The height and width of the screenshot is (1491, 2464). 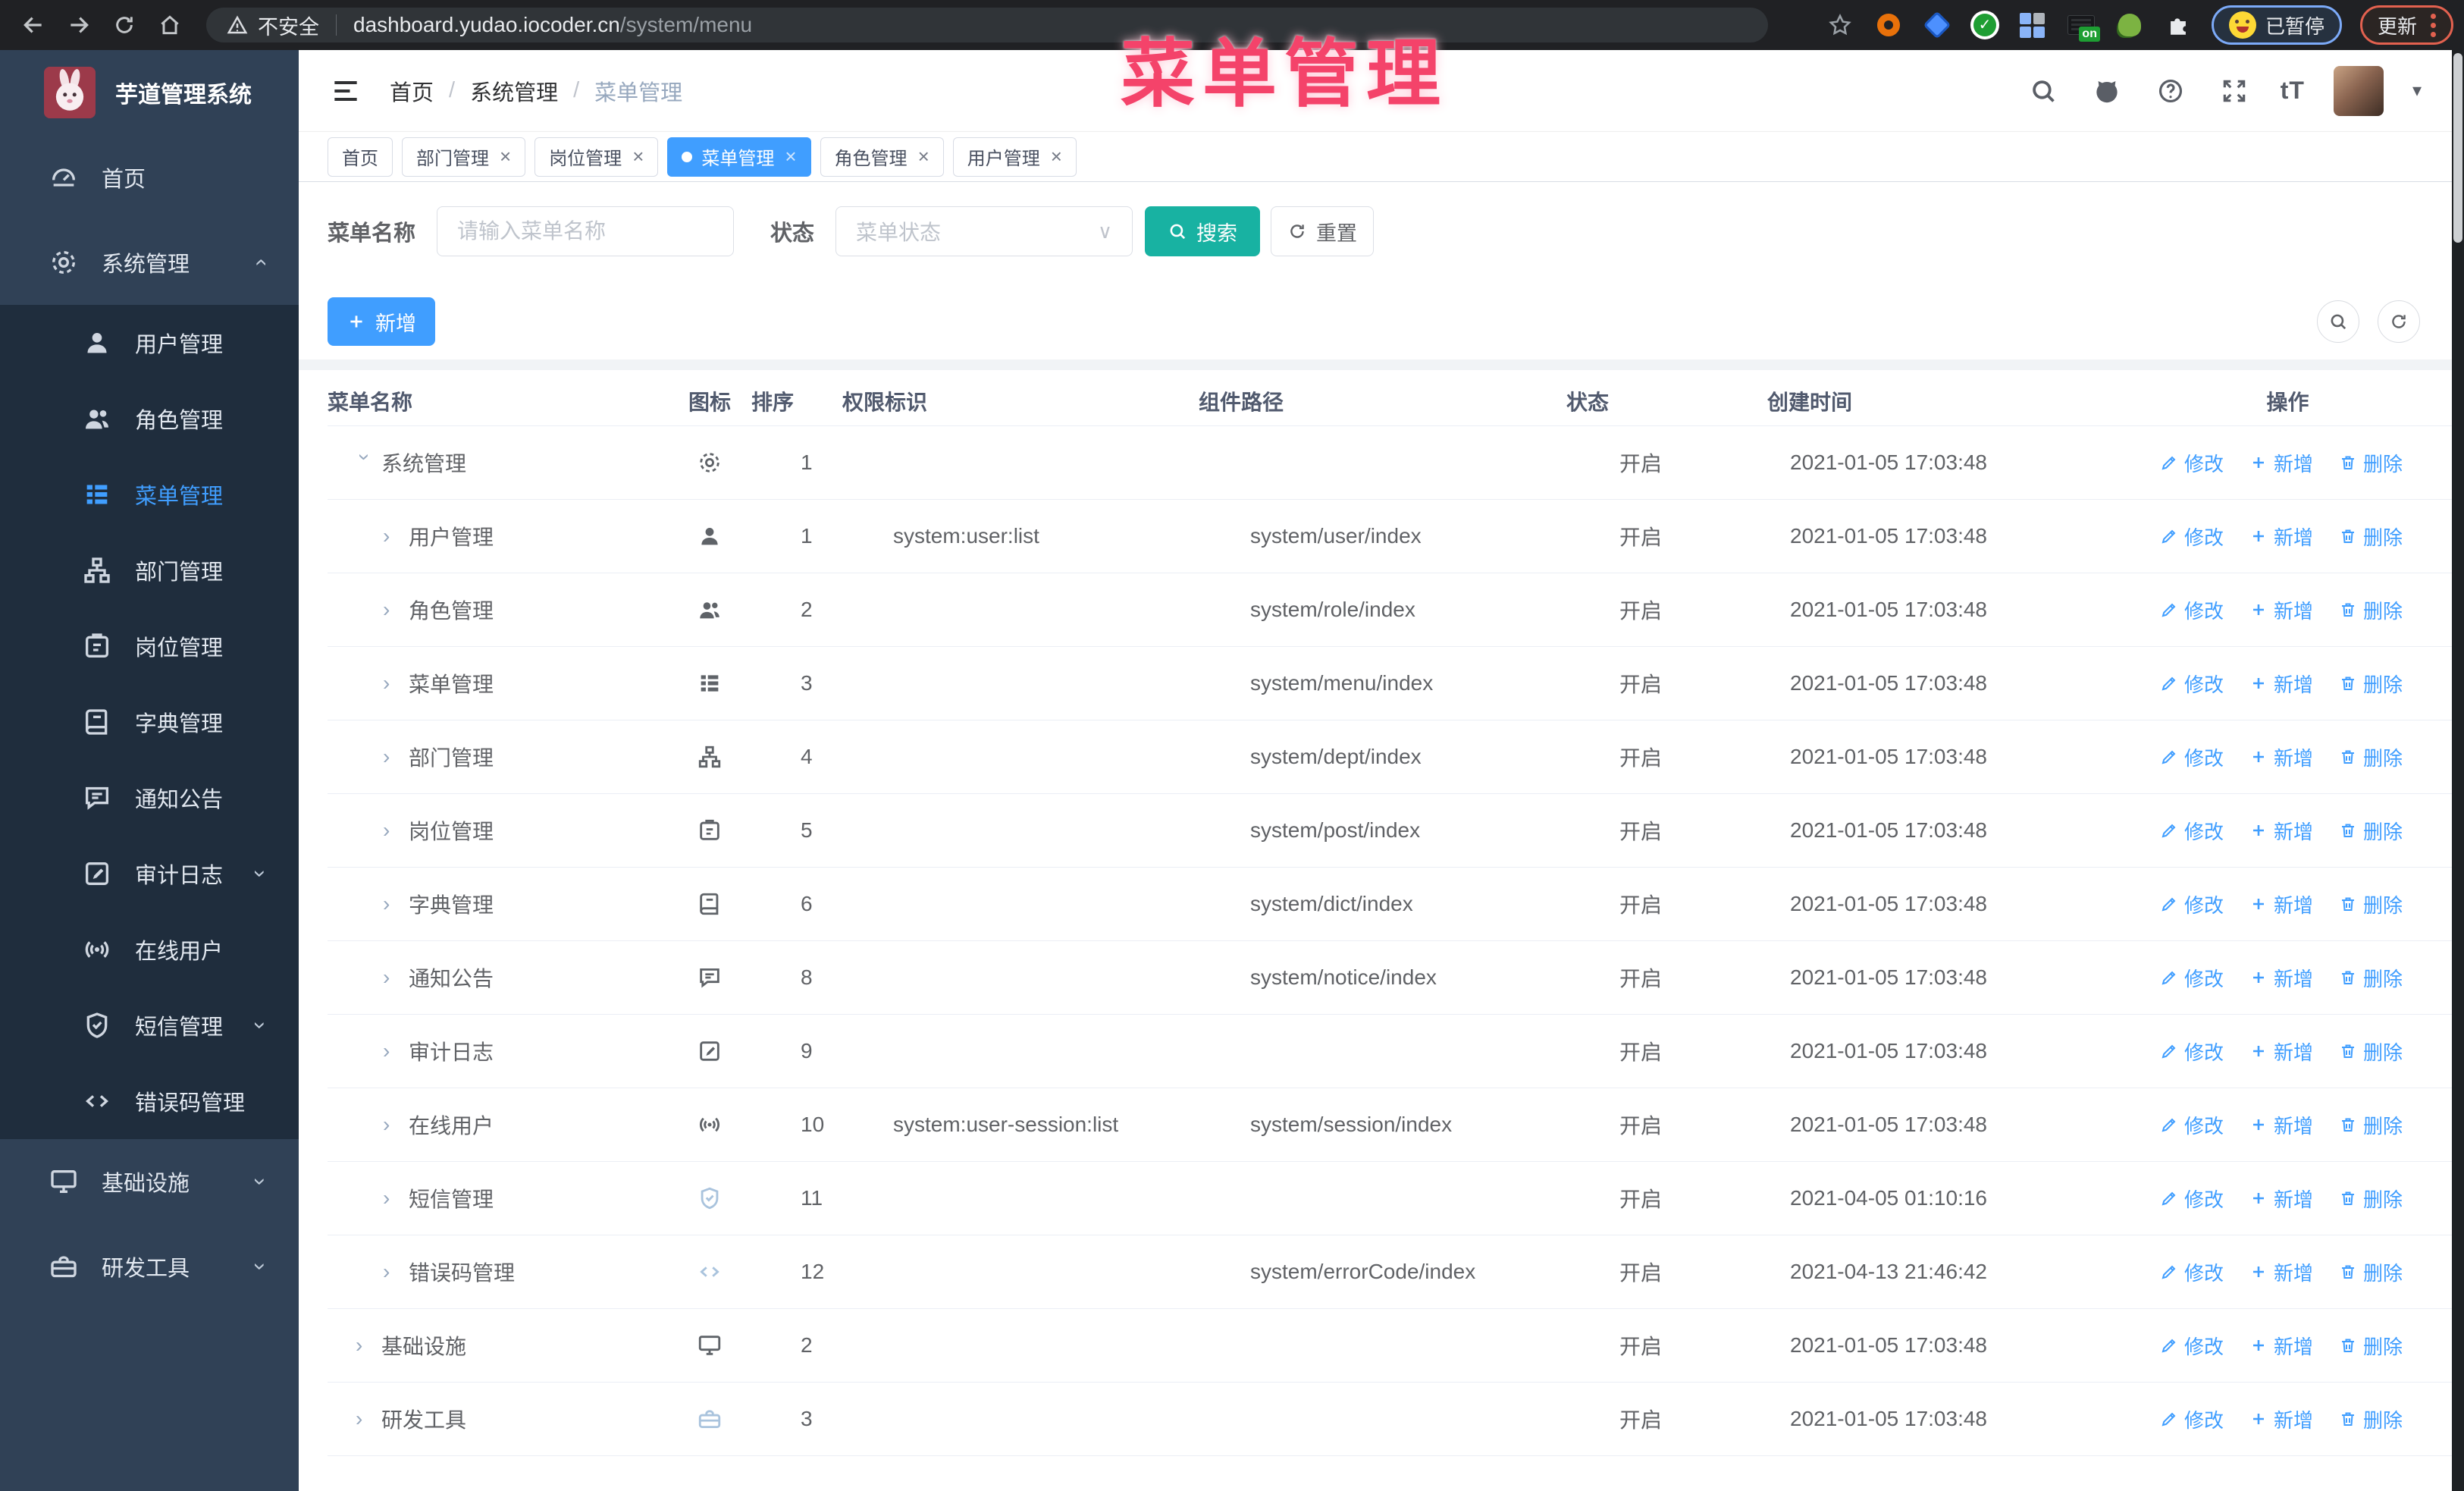 I want to click on extension-green-icon, so click(x=2129, y=25).